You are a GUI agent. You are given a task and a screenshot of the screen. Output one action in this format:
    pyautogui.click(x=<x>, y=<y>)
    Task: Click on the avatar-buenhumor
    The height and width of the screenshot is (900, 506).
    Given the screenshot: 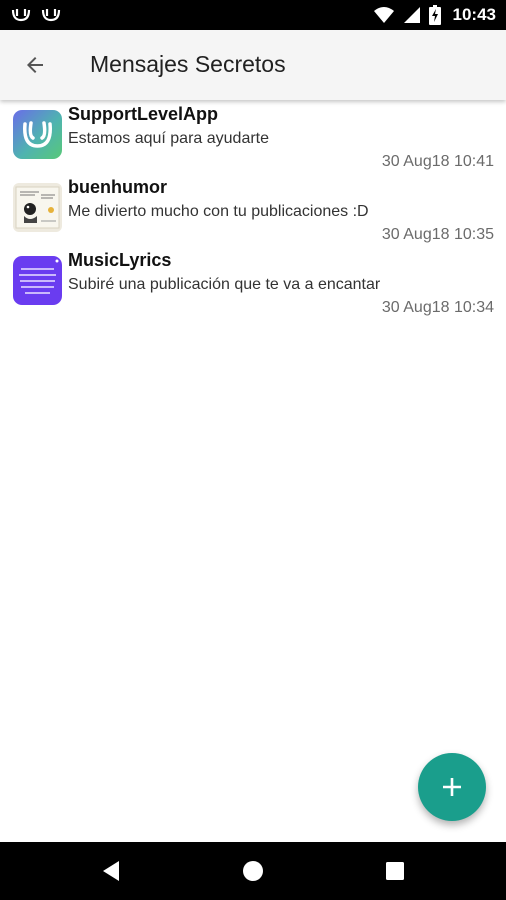 What is the action you would take?
    pyautogui.click(x=37, y=207)
    